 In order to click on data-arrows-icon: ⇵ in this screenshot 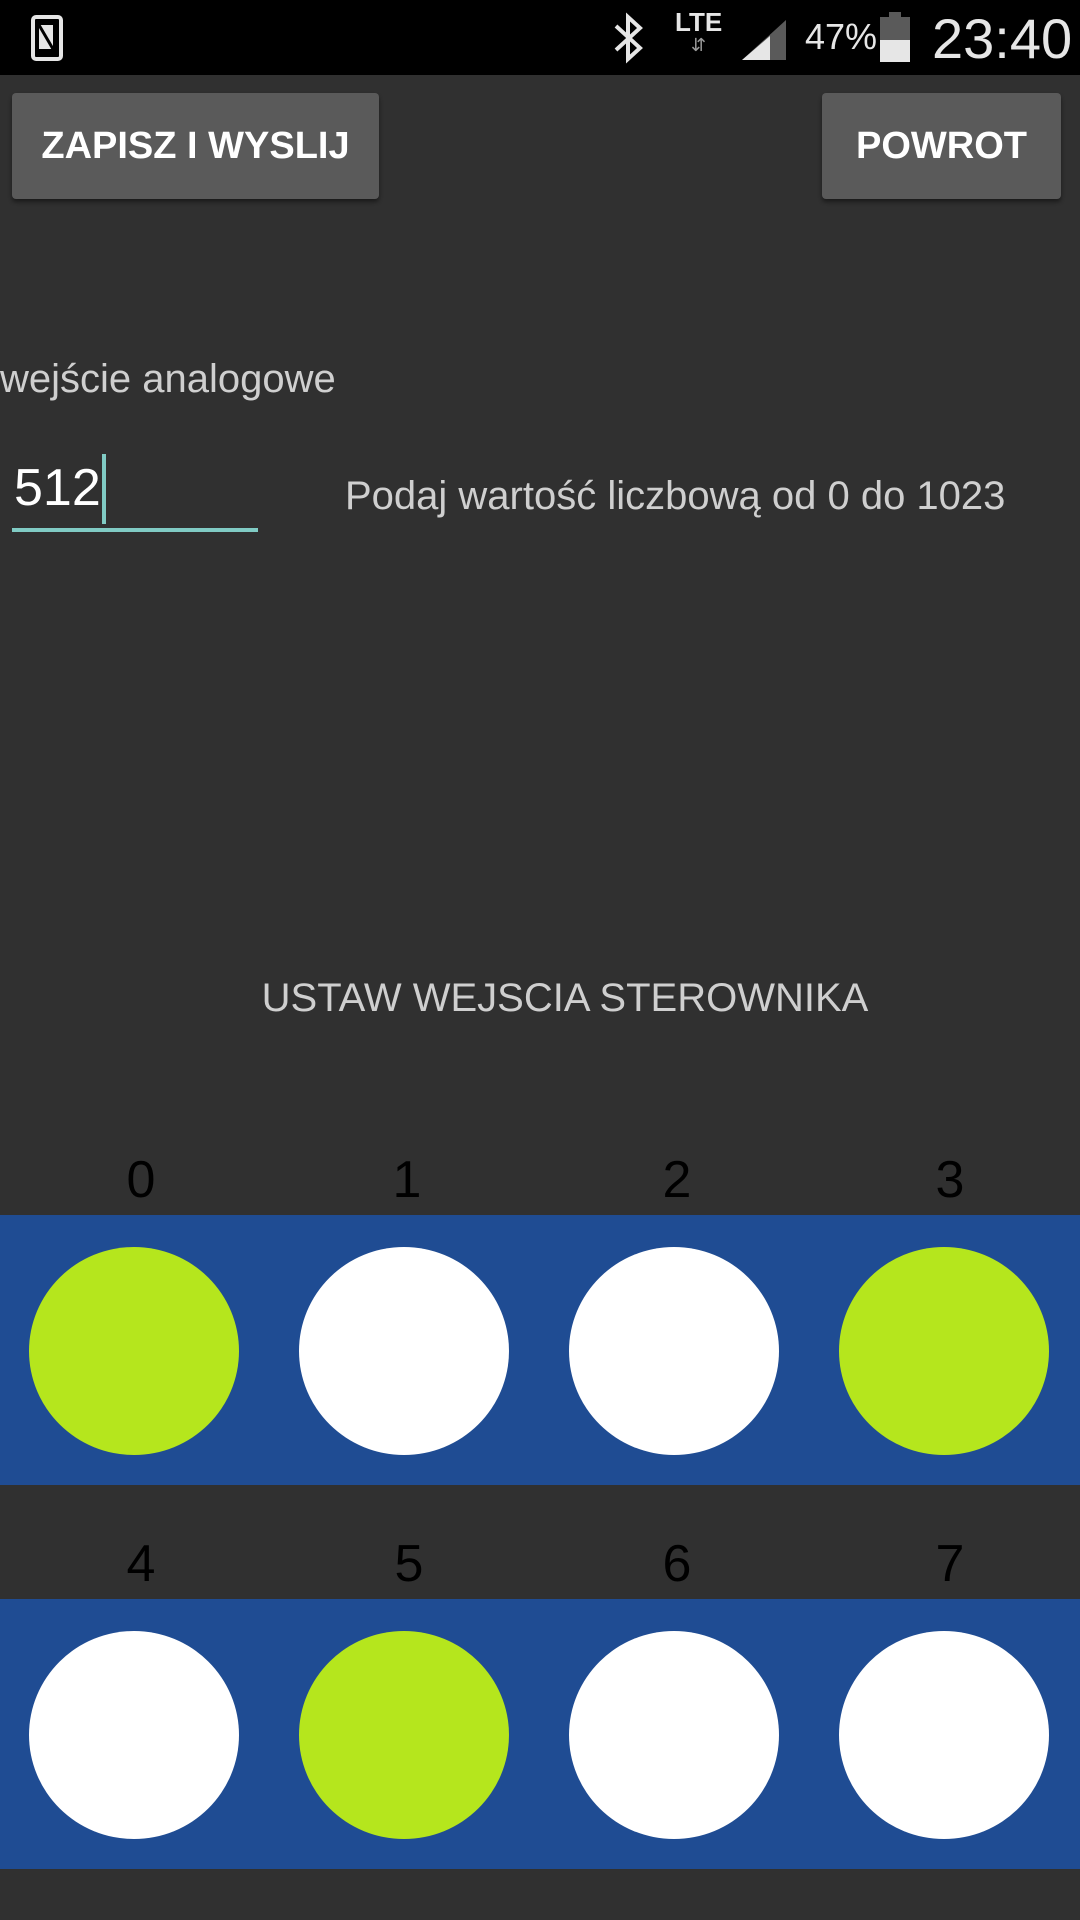, I will do `click(699, 45)`.